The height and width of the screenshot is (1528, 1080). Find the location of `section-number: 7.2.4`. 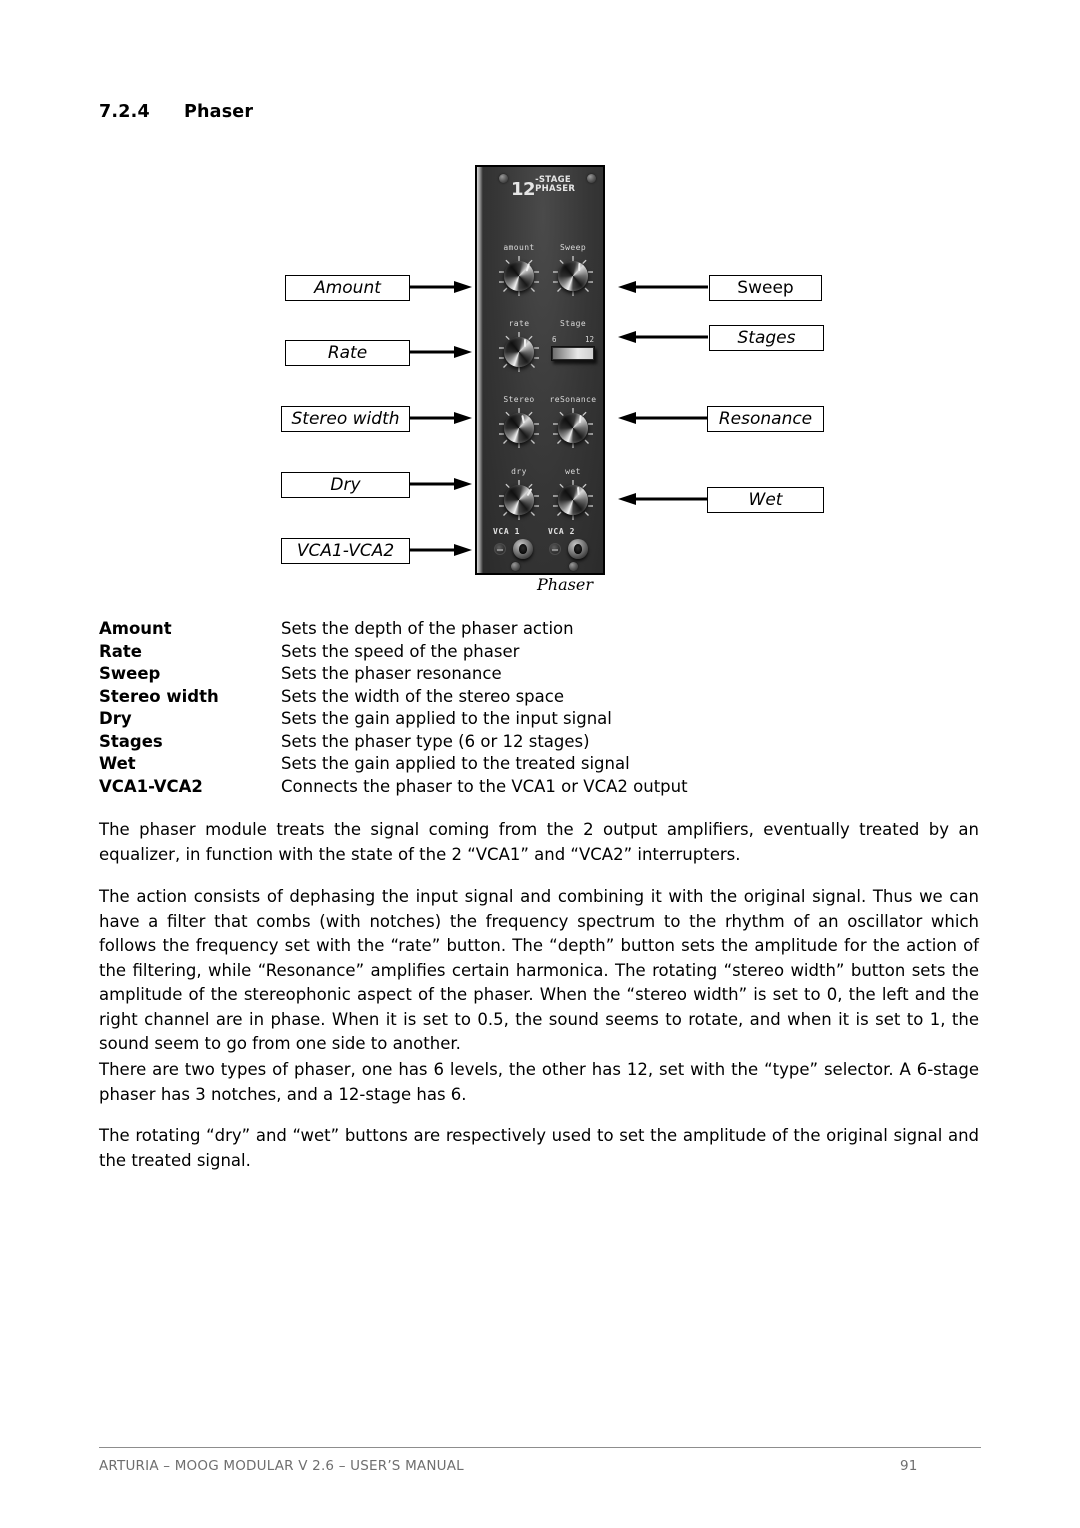

section-number: 7.2.4 is located at coordinates (124, 112).